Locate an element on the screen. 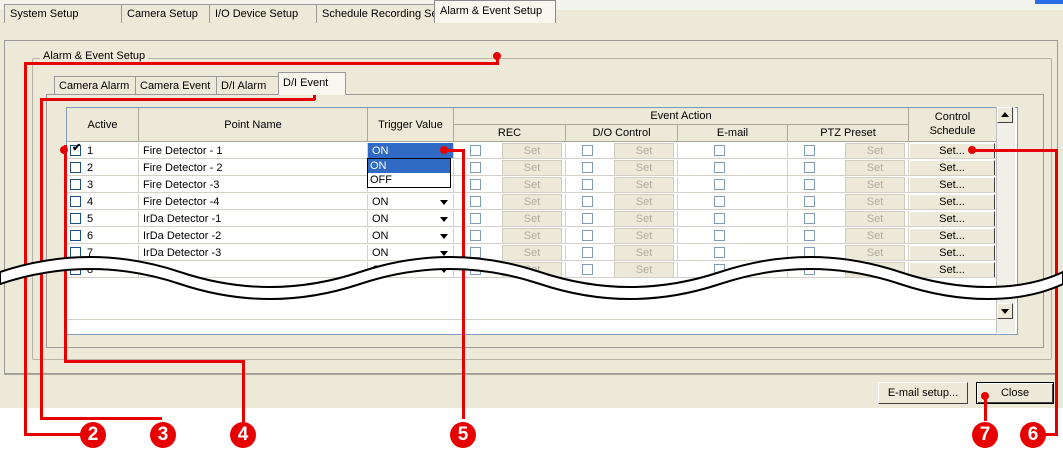 Image resolution: width=1063 pixels, height=450 pixels. point-name-cell: IrDa Detector -2 is located at coordinates (253, 236).